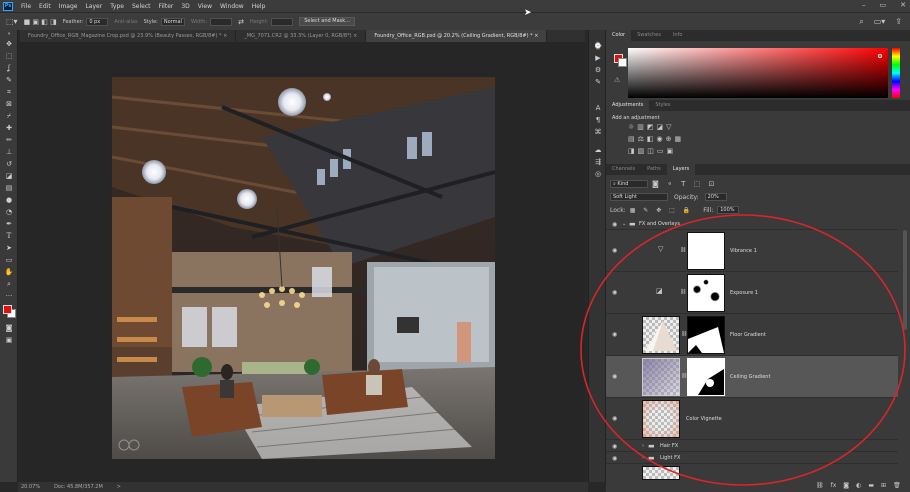  What do you see at coordinates (883, 485) in the screenshot?
I see `new-layer-icon: ⊞` at bounding box center [883, 485].